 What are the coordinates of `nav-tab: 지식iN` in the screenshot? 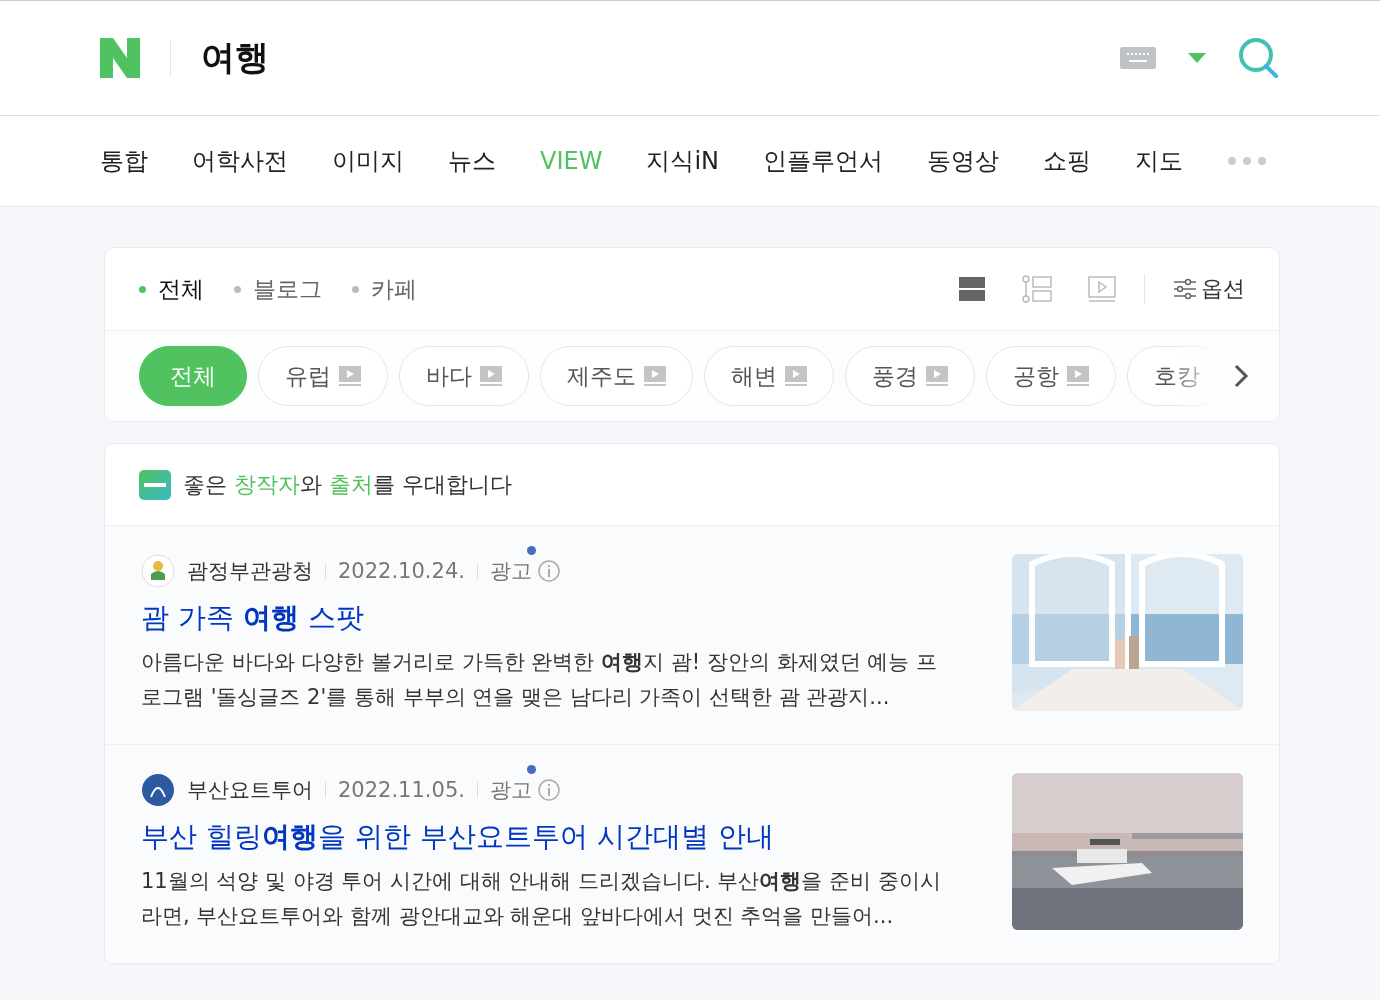 It's located at (682, 161).